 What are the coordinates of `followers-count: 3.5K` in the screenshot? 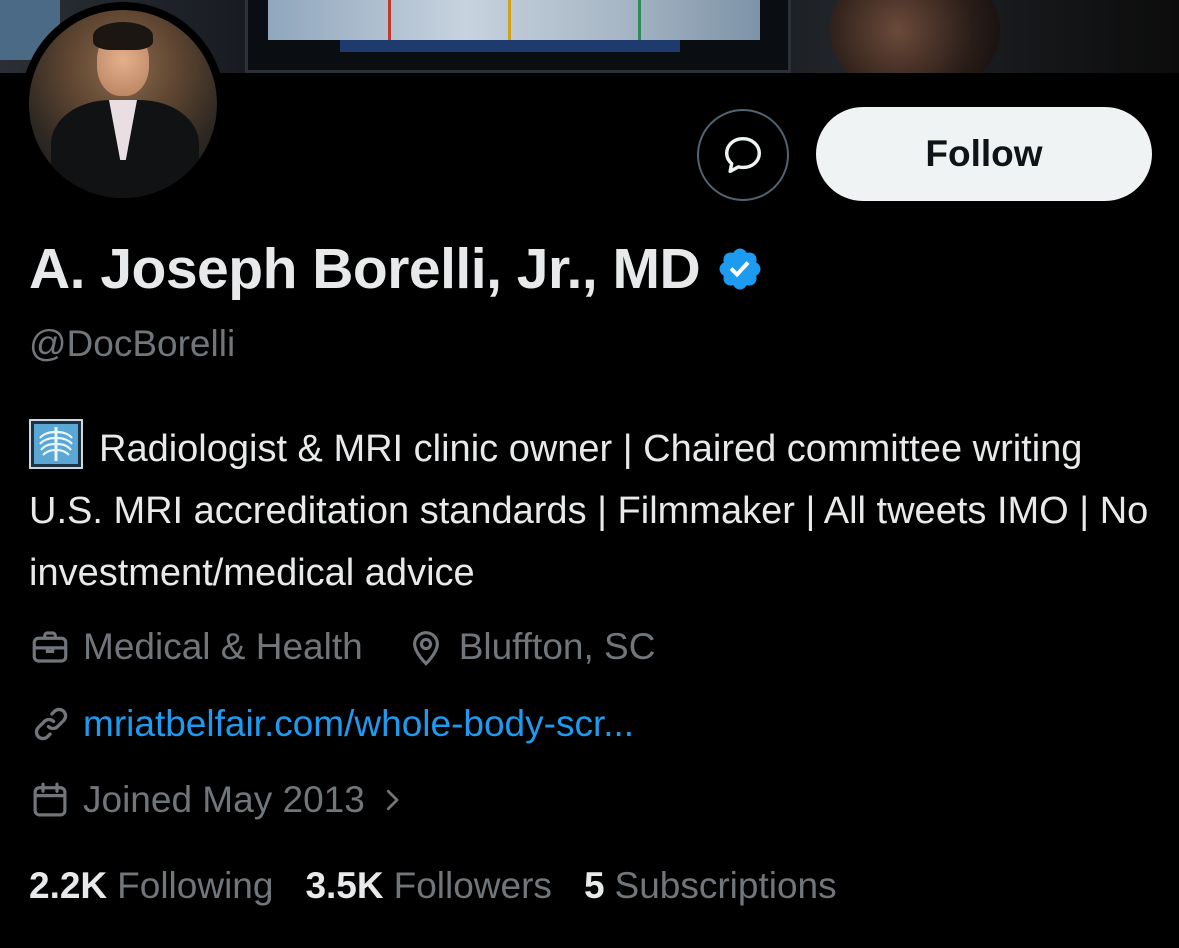 It's located at (344, 885).